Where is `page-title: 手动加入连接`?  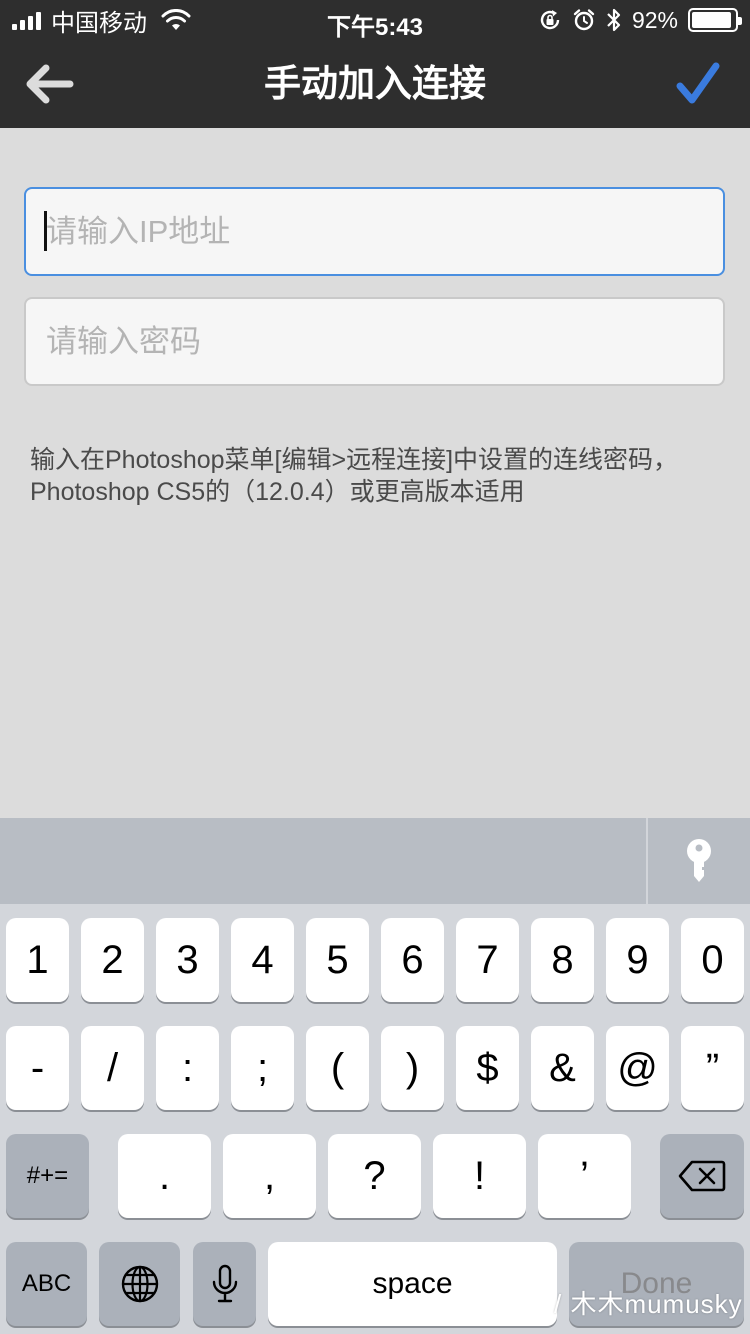 page-title: 手动加入连接 is located at coordinates (375, 83).